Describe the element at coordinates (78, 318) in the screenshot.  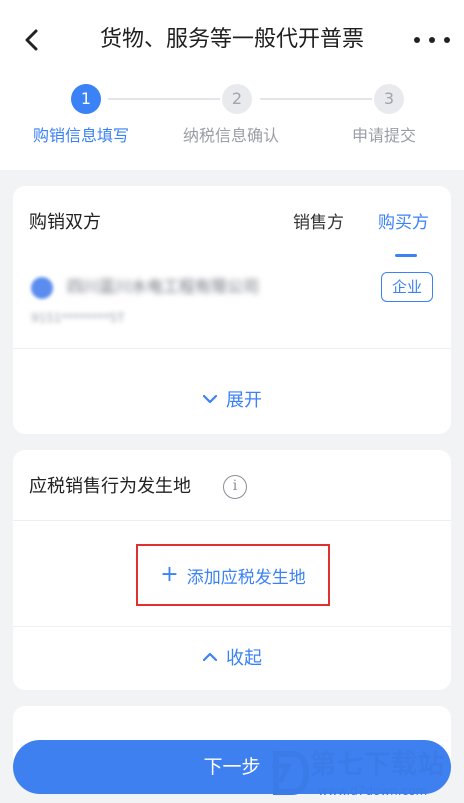
I see `company-tax-id: 9151********5T` at that location.